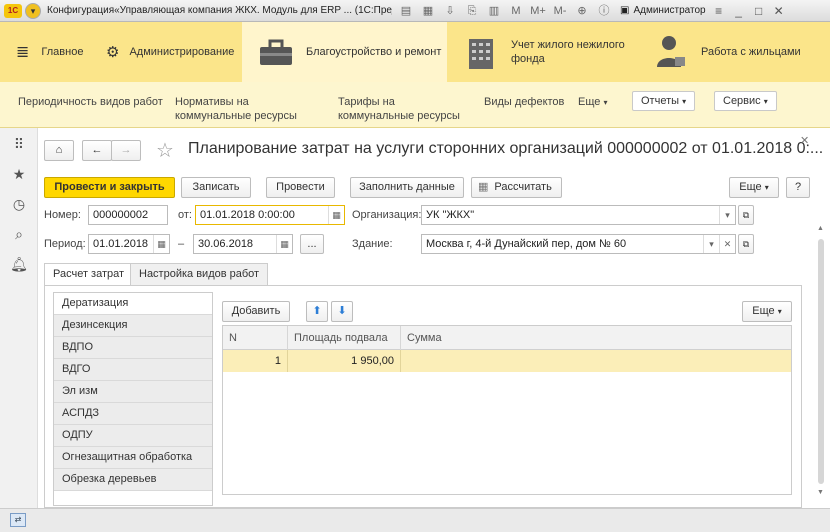  Describe the element at coordinates (133, 348) in the screenshot. I see `list-item: ВДПО` at that location.